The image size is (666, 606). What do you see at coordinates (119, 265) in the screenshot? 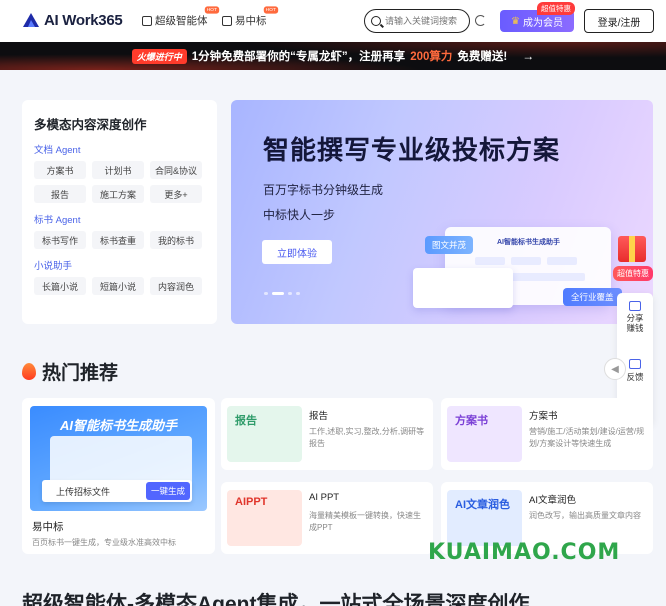
I see `group-label-novel: 小说助手` at bounding box center [119, 265].